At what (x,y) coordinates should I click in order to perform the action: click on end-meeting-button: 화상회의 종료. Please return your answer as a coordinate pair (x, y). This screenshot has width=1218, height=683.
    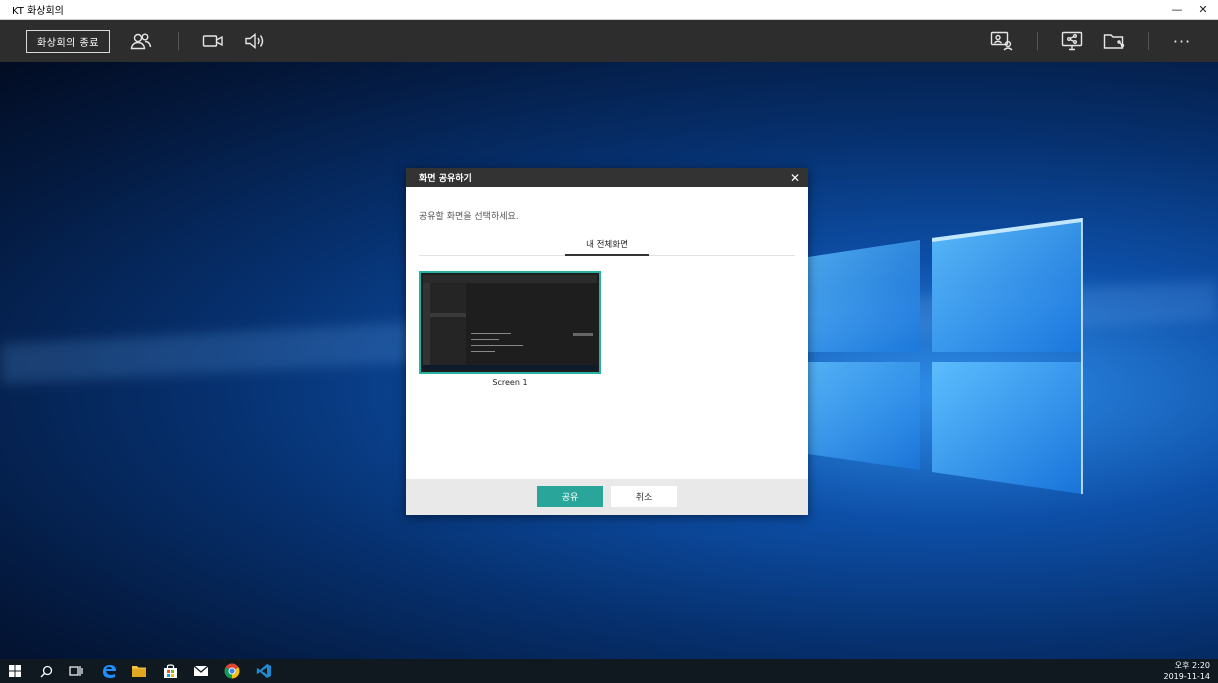
    Looking at the image, I should click on (68, 41).